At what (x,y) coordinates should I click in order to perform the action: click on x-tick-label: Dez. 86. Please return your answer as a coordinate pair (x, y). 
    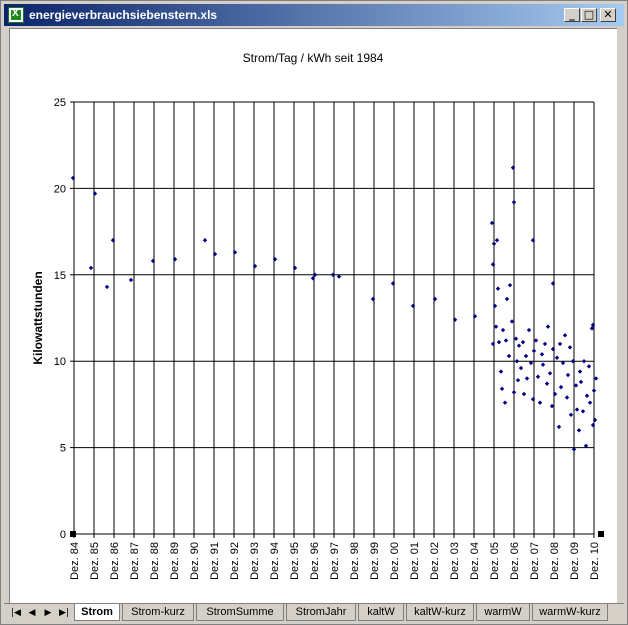
    Looking at the image, I should click on (115, 561).